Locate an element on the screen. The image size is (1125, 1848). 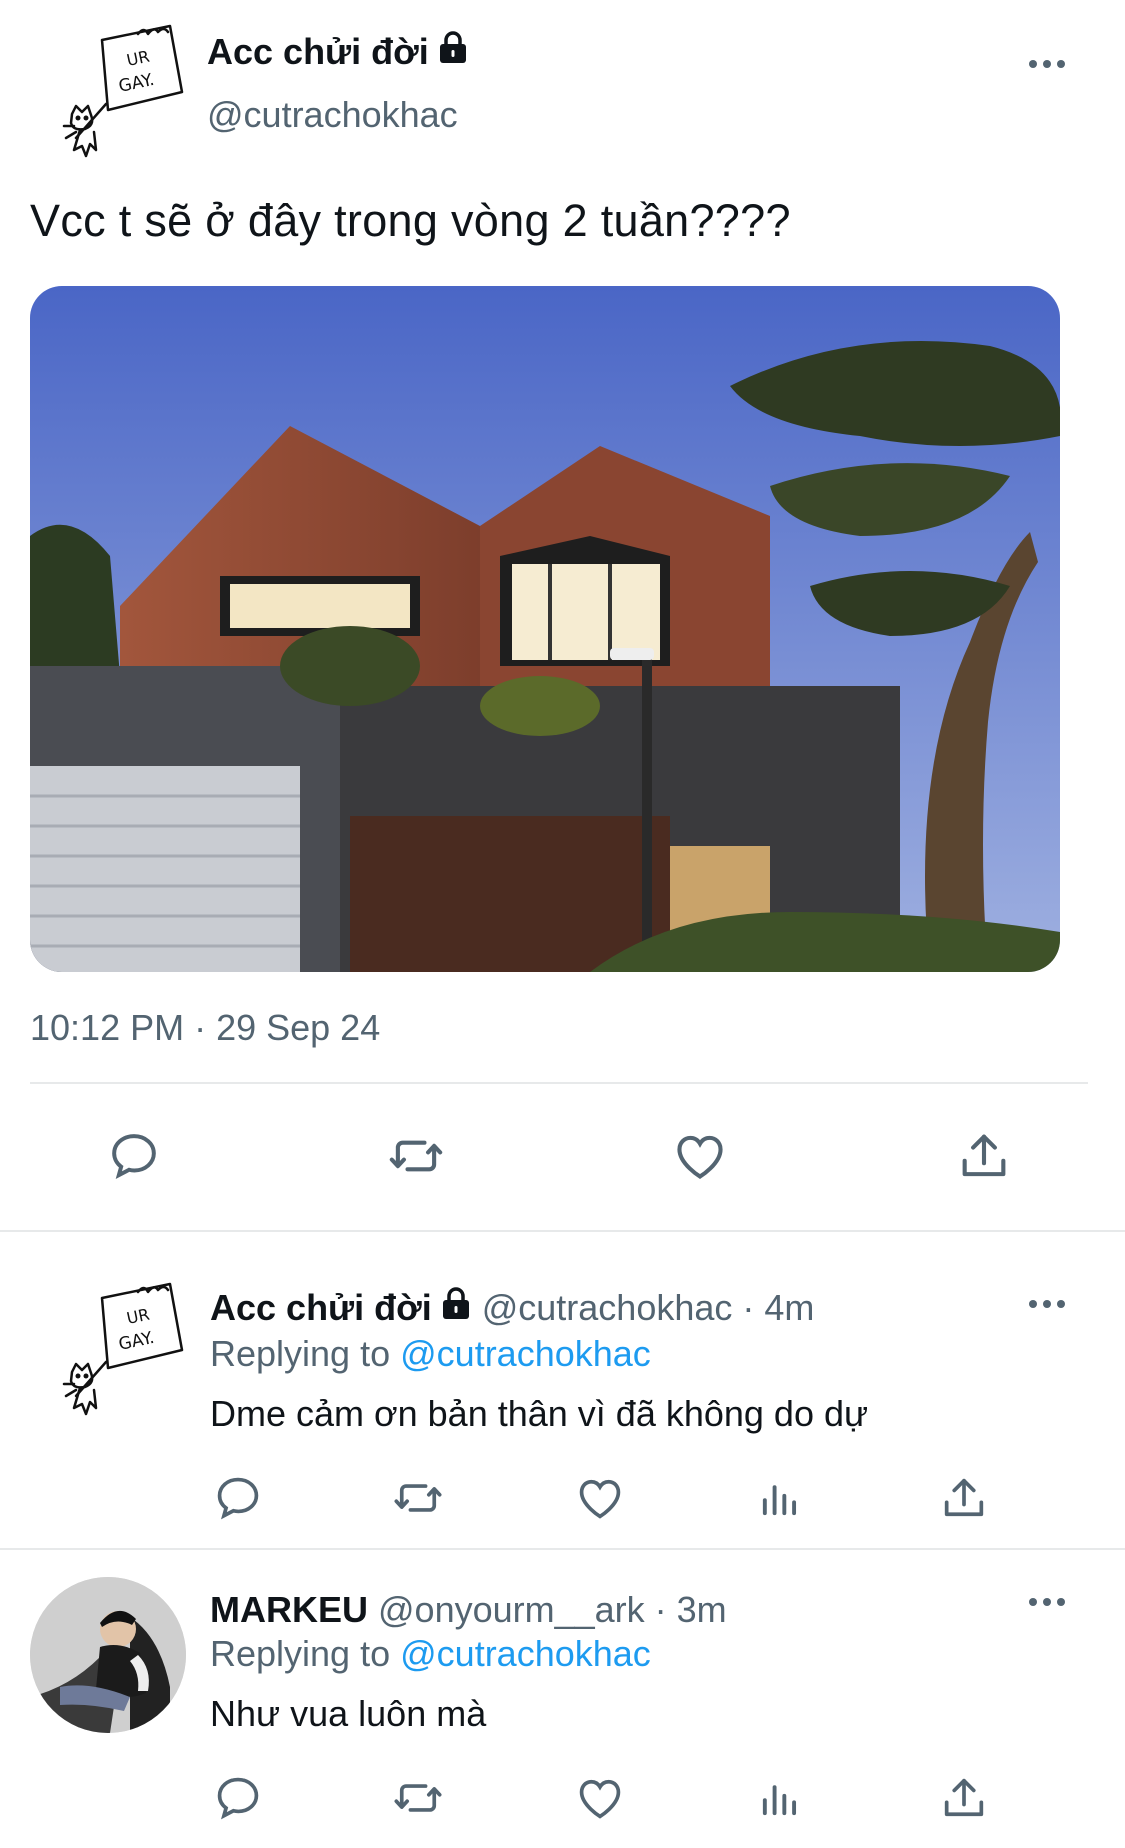
tweet-timestamp: 10:12 PM · 29 Sep 24 is located at coordinates (205, 1028).